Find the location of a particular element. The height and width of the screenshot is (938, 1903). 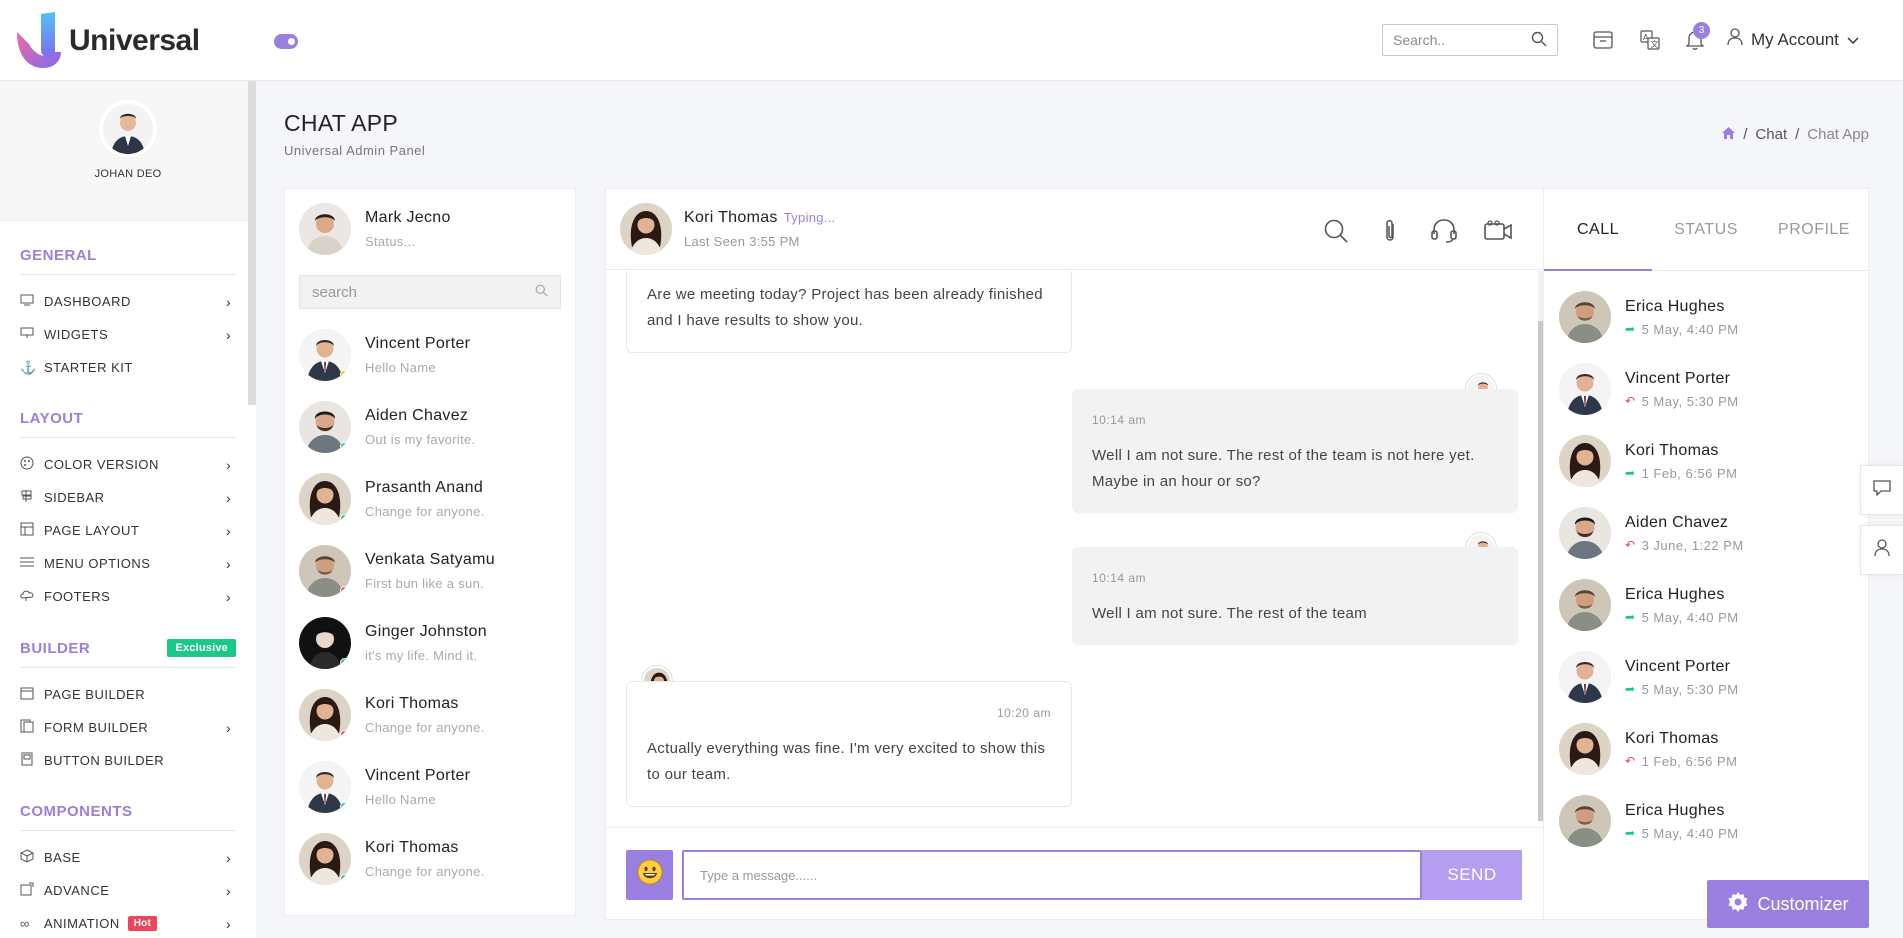

sidebar-item-footers: FOOTERS › is located at coordinates (128, 596).